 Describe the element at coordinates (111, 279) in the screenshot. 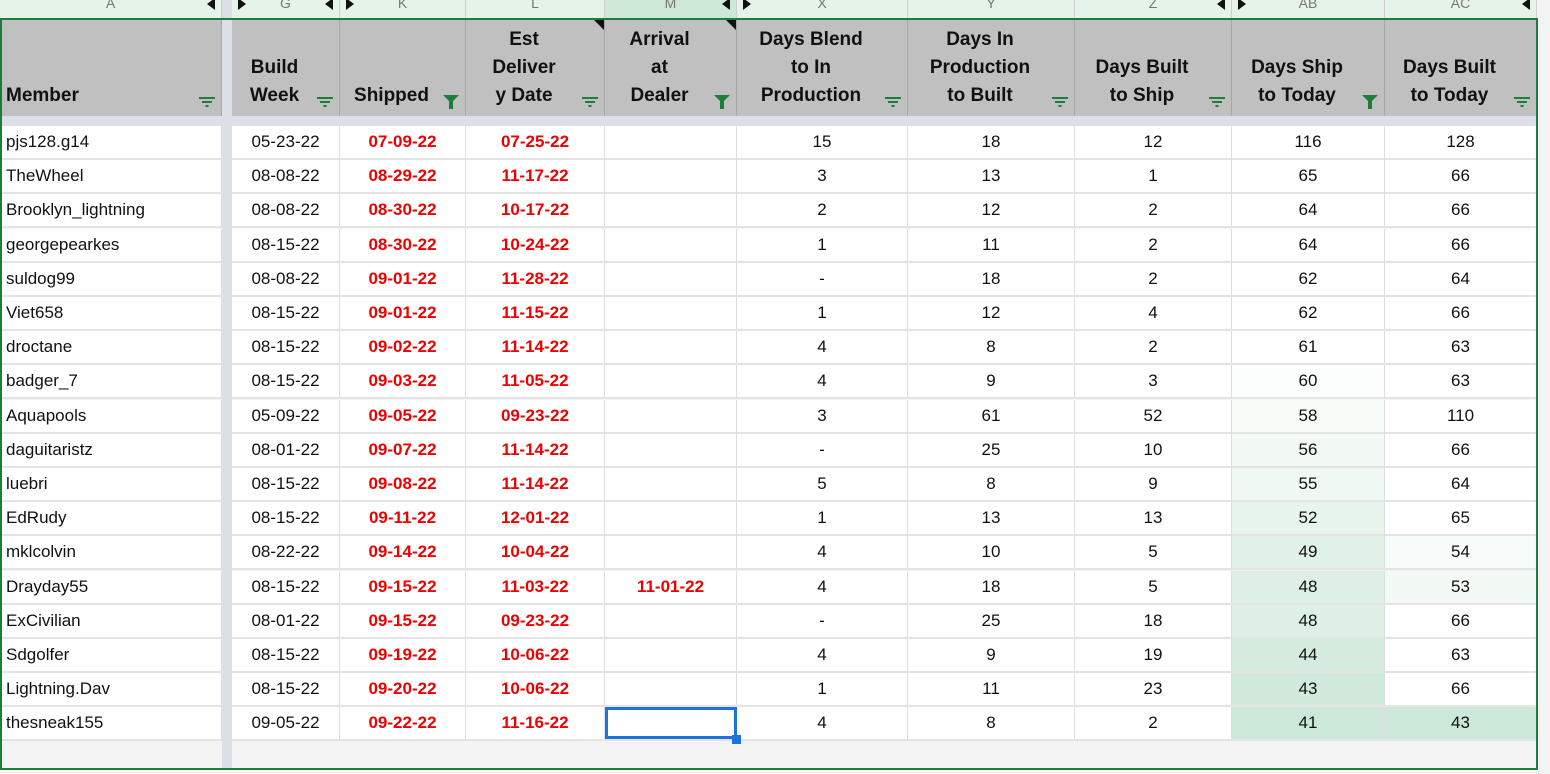

I see `cell-member: suldog99` at that location.